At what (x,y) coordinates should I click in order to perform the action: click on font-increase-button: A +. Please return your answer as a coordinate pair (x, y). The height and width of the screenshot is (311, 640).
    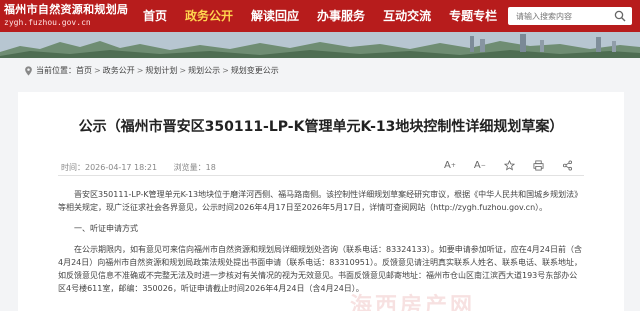
    Looking at the image, I should click on (450, 165).